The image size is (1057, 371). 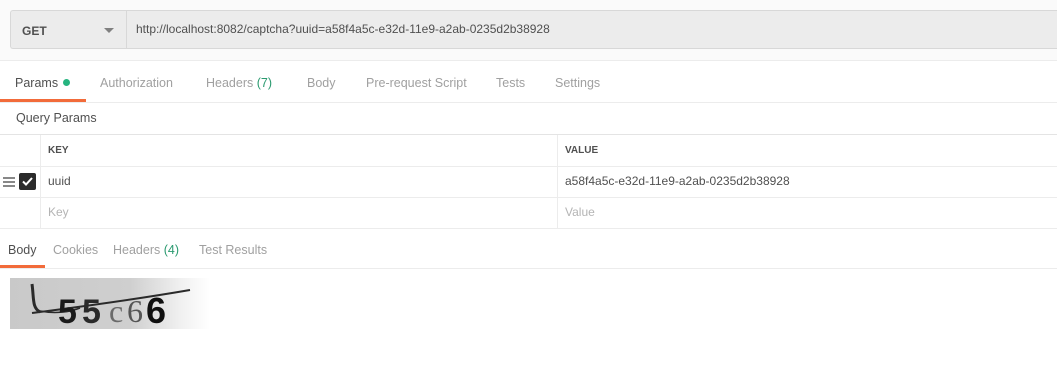 I want to click on tab-settings: Settings, so click(x=577, y=81).